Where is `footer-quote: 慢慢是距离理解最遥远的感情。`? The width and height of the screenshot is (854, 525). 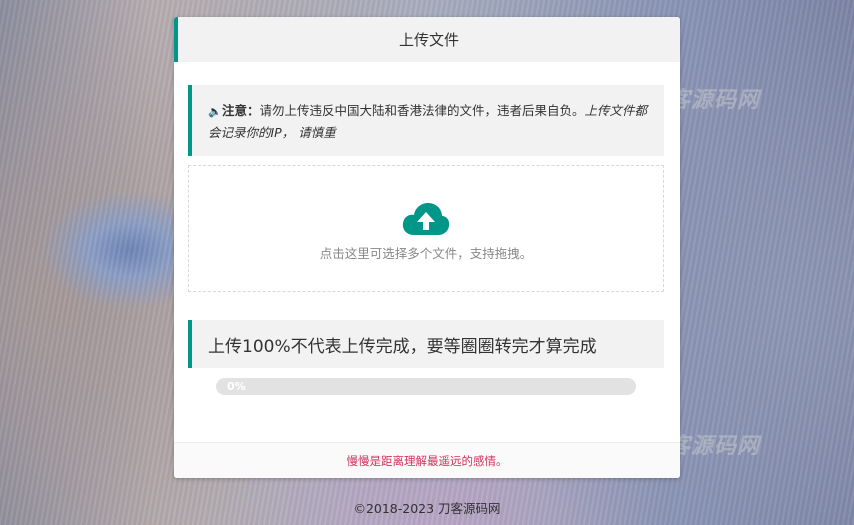 footer-quote: 慢慢是距离理解最遥远的感情。 is located at coordinates (427, 460).